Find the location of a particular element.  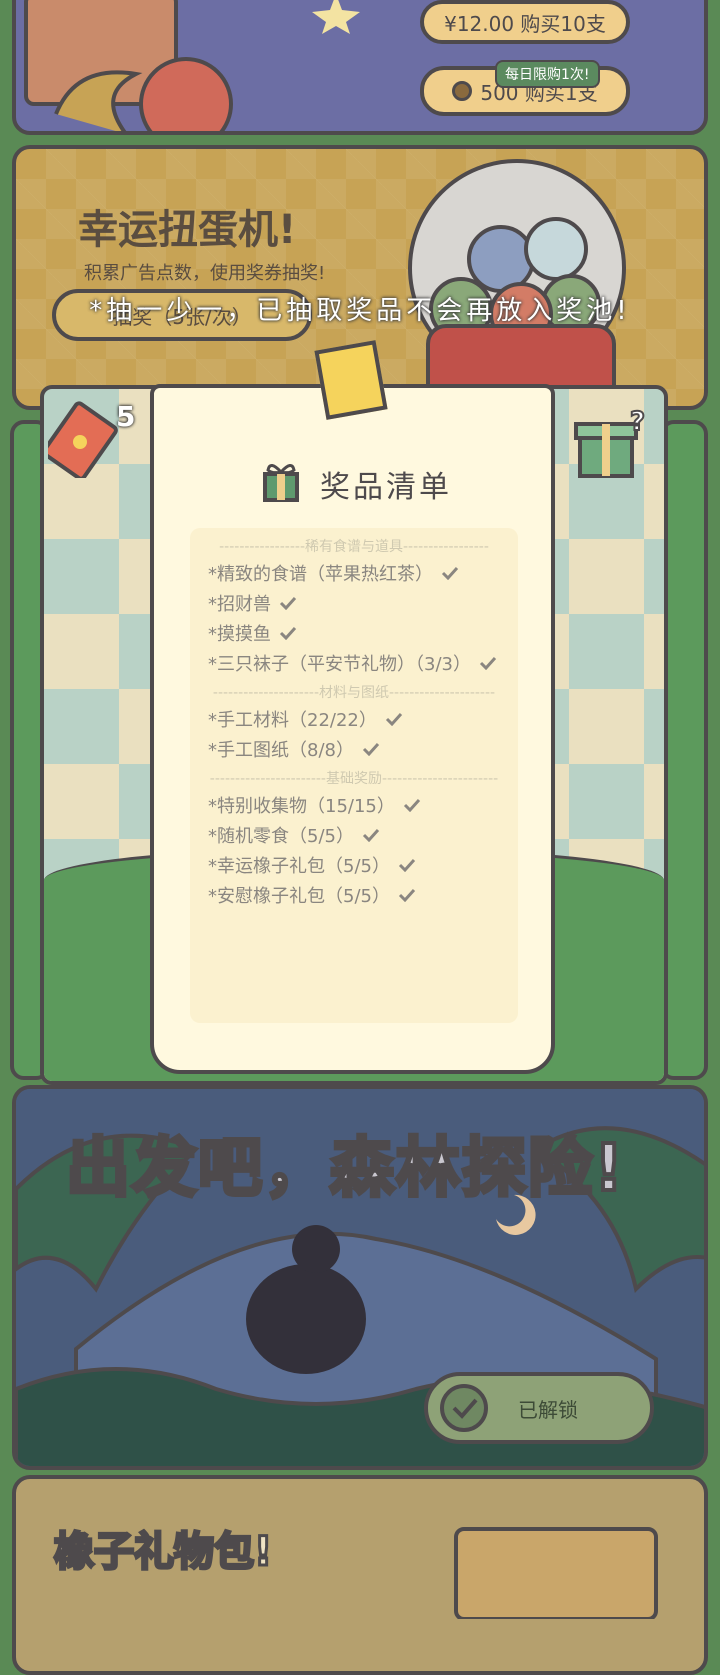

prize-item: *手工材料（22/22） is located at coordinates (305, 719).